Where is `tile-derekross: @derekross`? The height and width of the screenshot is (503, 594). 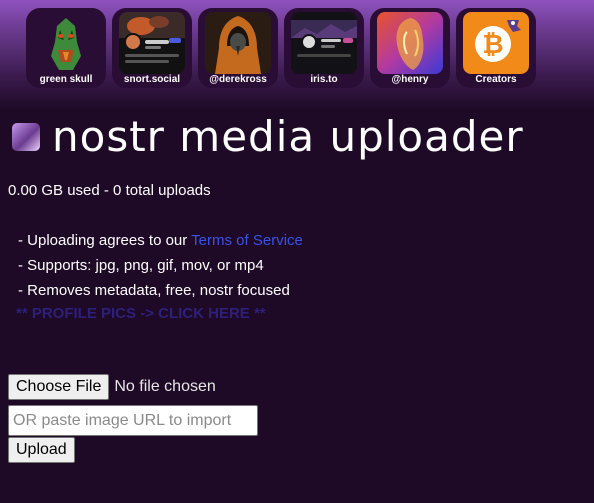
tile-derekross: @derekross is located at coordinates (238, 48).